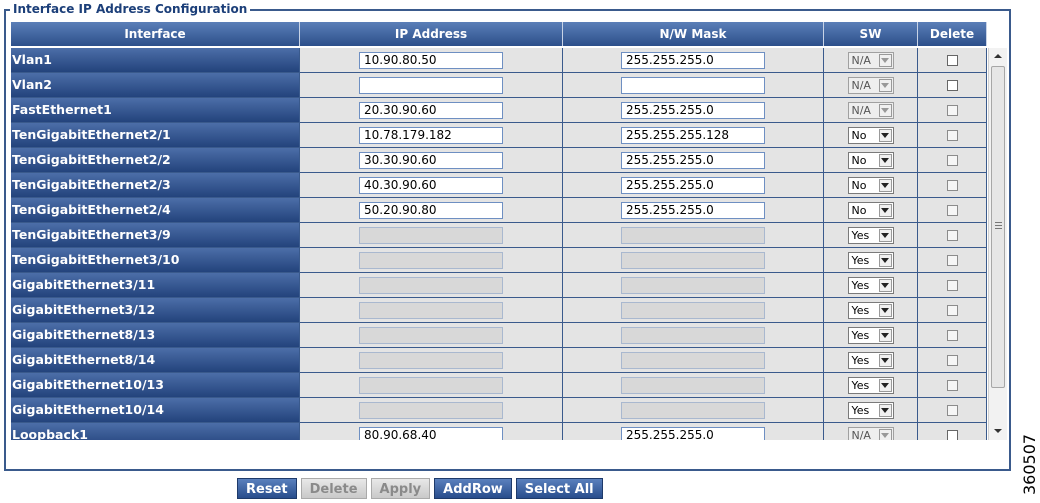  Describe the element at coordinates (431, 110) in the screenshot. I see `ip-address-input: 20.30.90.60` at that location.